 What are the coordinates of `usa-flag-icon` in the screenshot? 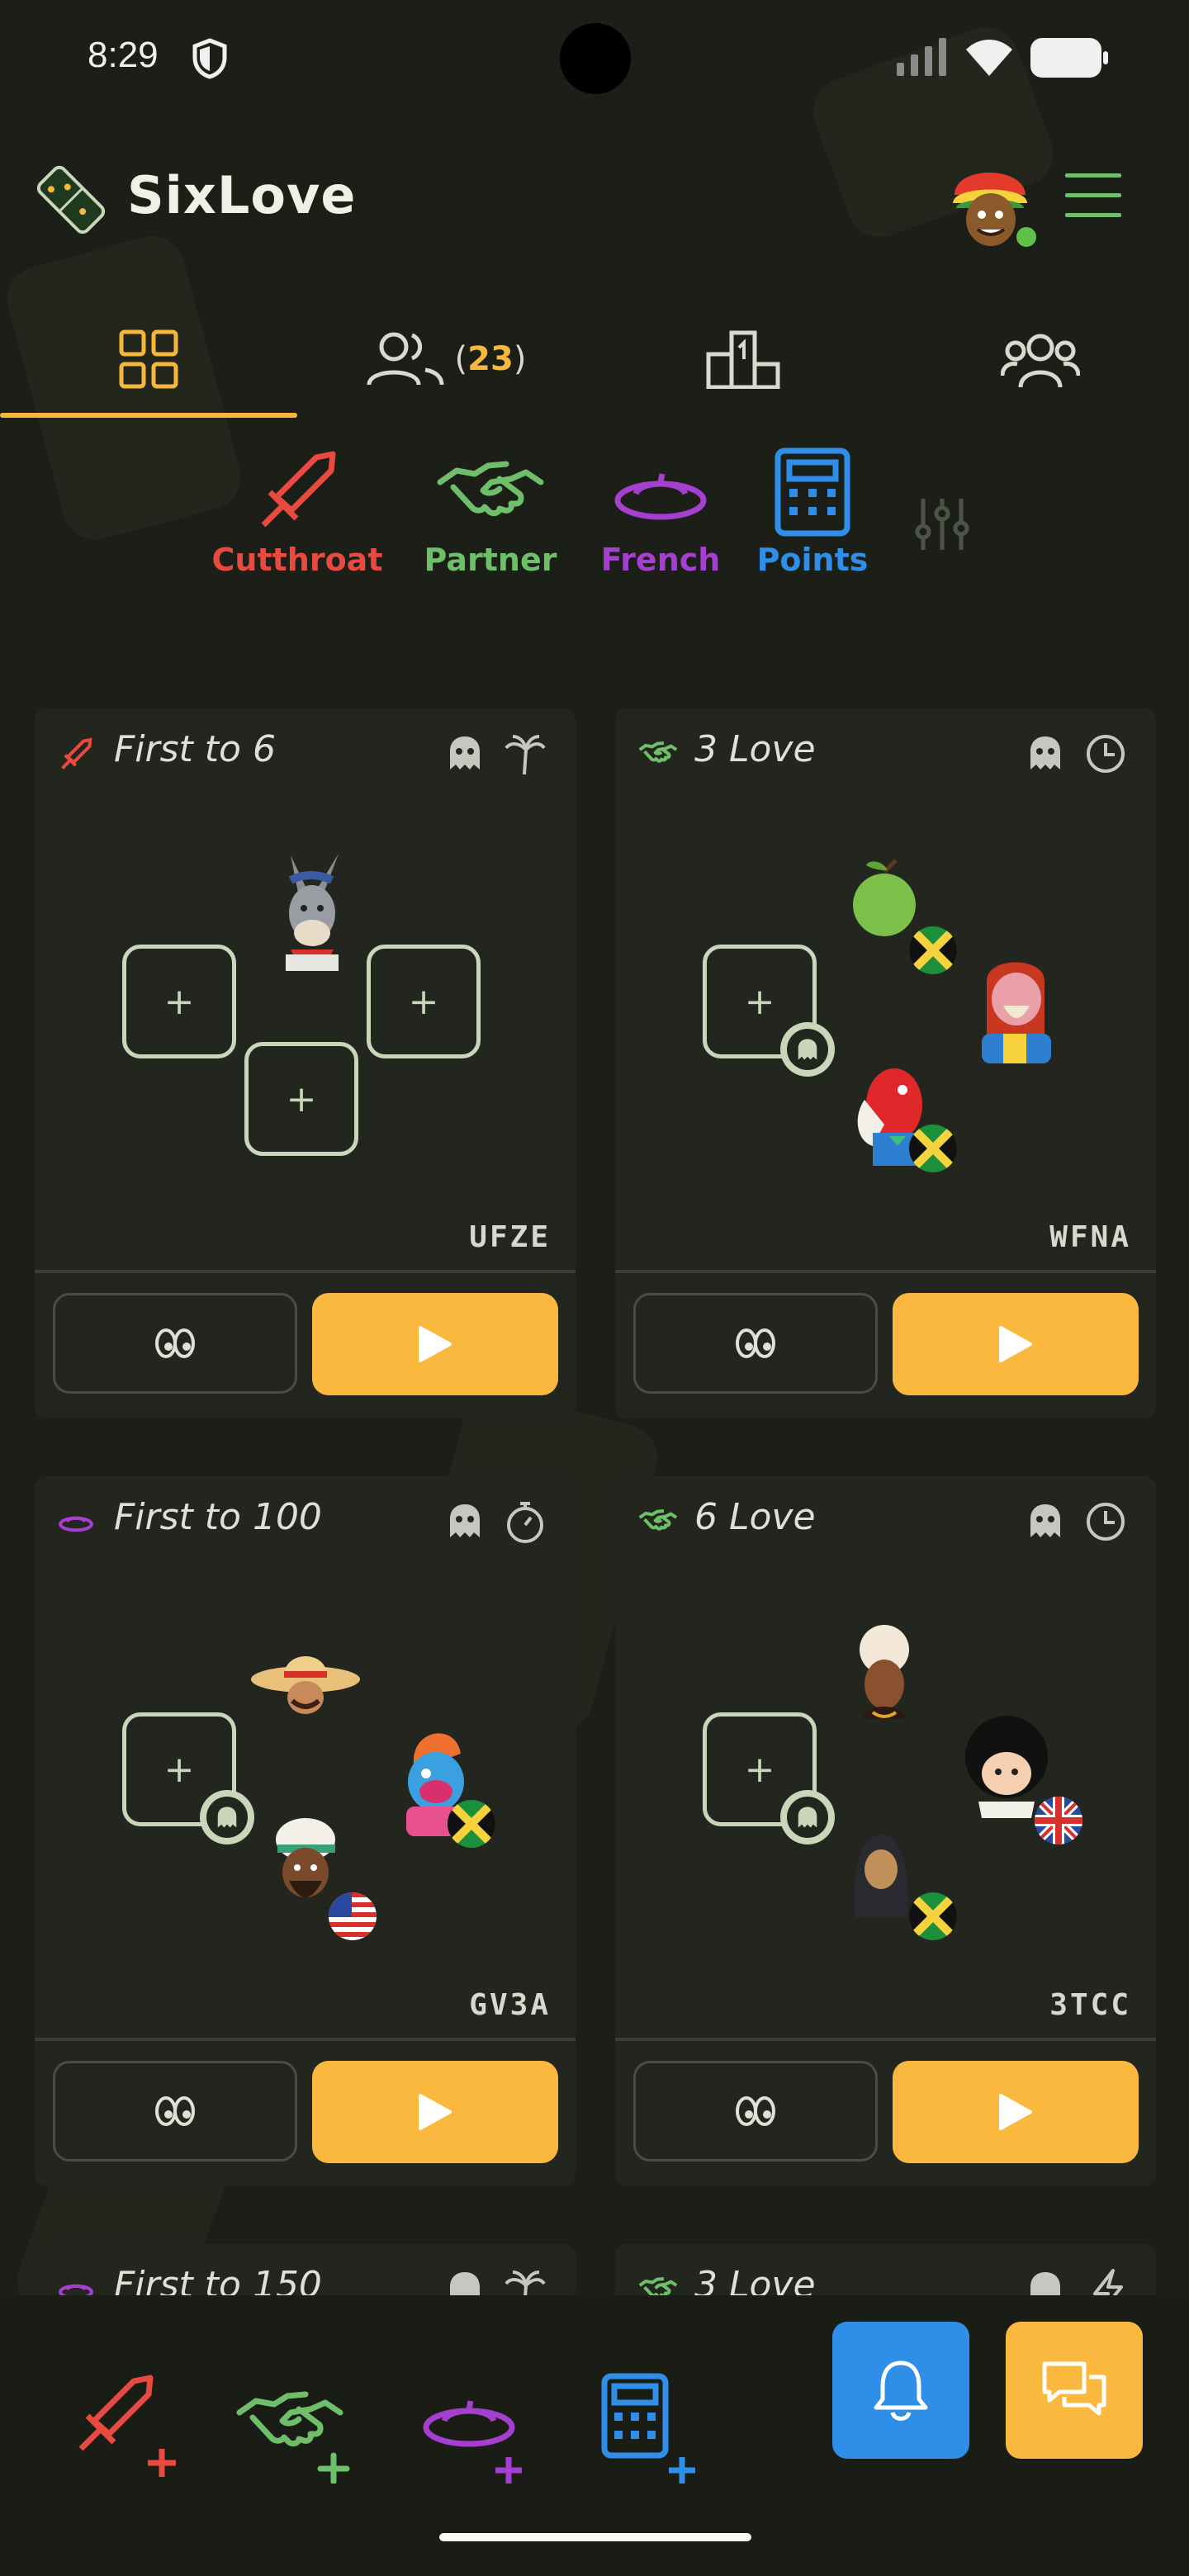 It's located at (353, 1916).